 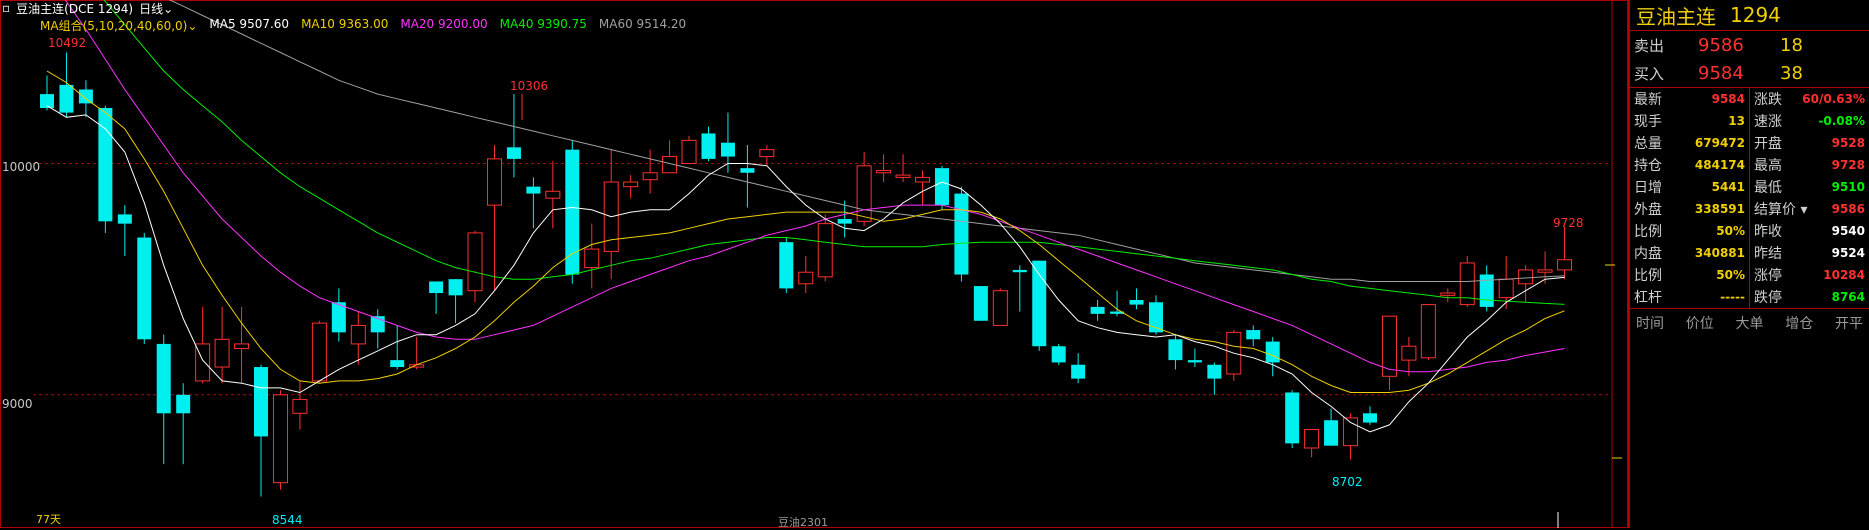 I want to click on quote-stat-label: 日增, so click(x=1648, y=188).